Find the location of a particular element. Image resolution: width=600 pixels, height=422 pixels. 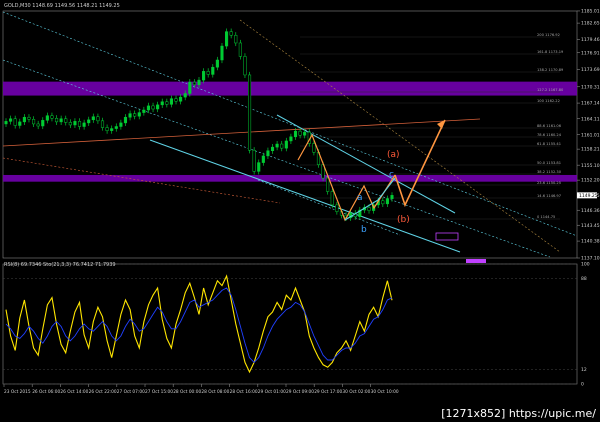

wave-path-projection is located at coordinates (420, 163).